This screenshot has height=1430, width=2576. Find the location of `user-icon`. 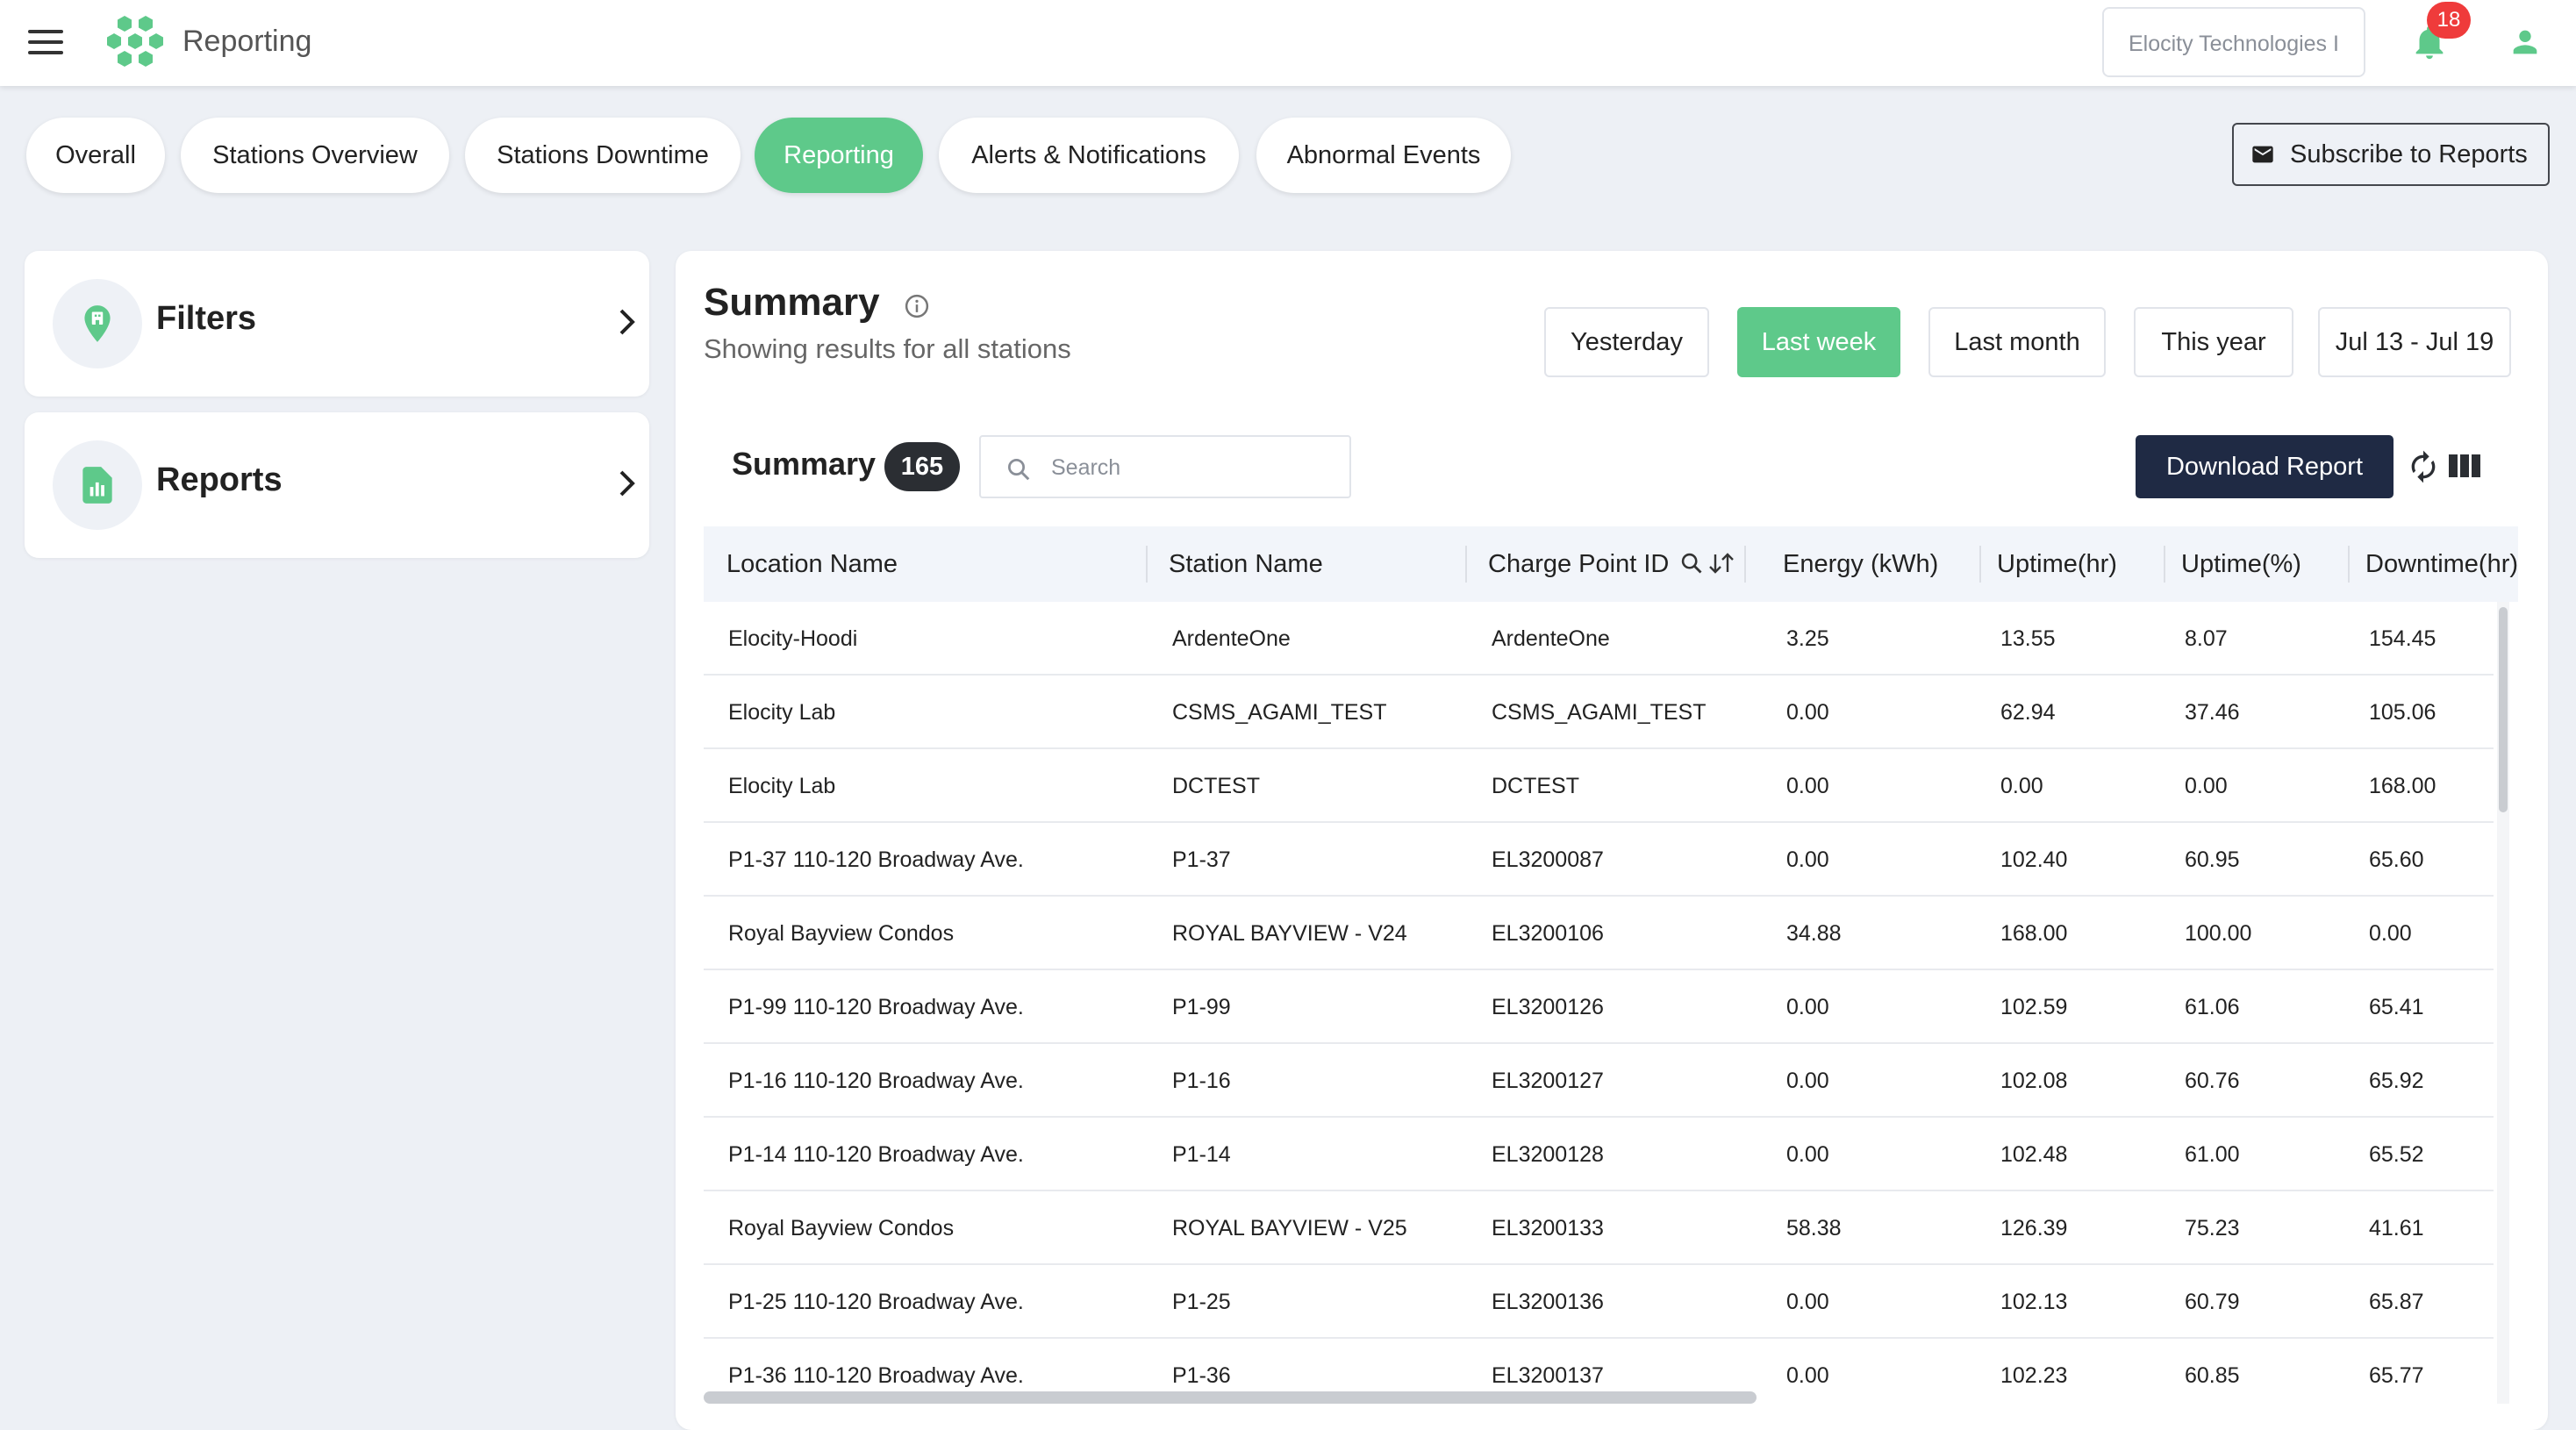

user-icon is located at coordinates (2525, 42).